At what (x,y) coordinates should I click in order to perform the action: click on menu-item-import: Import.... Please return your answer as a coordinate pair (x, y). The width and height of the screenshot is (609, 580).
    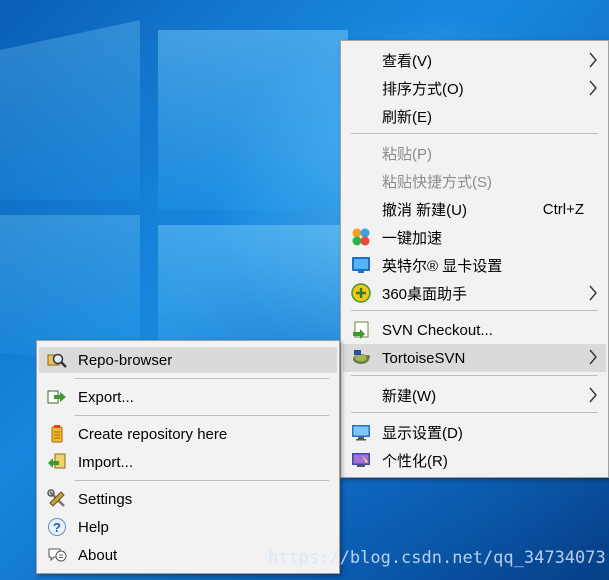
    Looking at the image, I should click on (188, 462).